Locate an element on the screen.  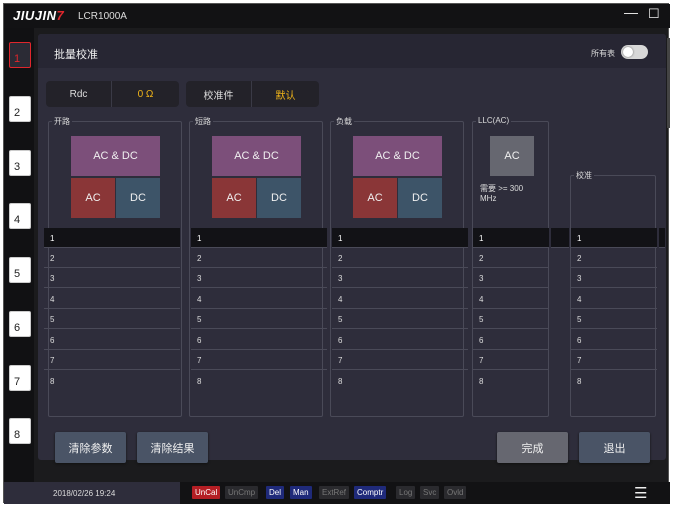
tab-2: 2 is located at coordinates (20, 109).